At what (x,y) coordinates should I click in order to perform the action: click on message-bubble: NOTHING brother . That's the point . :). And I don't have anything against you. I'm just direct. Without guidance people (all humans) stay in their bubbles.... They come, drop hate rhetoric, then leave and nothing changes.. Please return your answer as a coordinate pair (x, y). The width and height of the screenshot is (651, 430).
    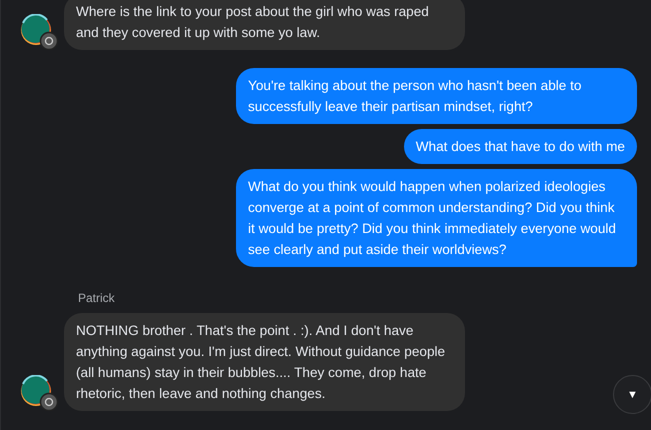
    Looking at the image, I should click on (264, 362).